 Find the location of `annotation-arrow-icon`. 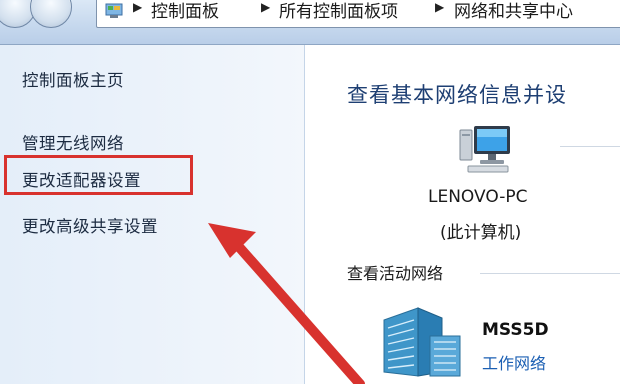

annotation-arrow-icon is located at coordinates (286, 303).